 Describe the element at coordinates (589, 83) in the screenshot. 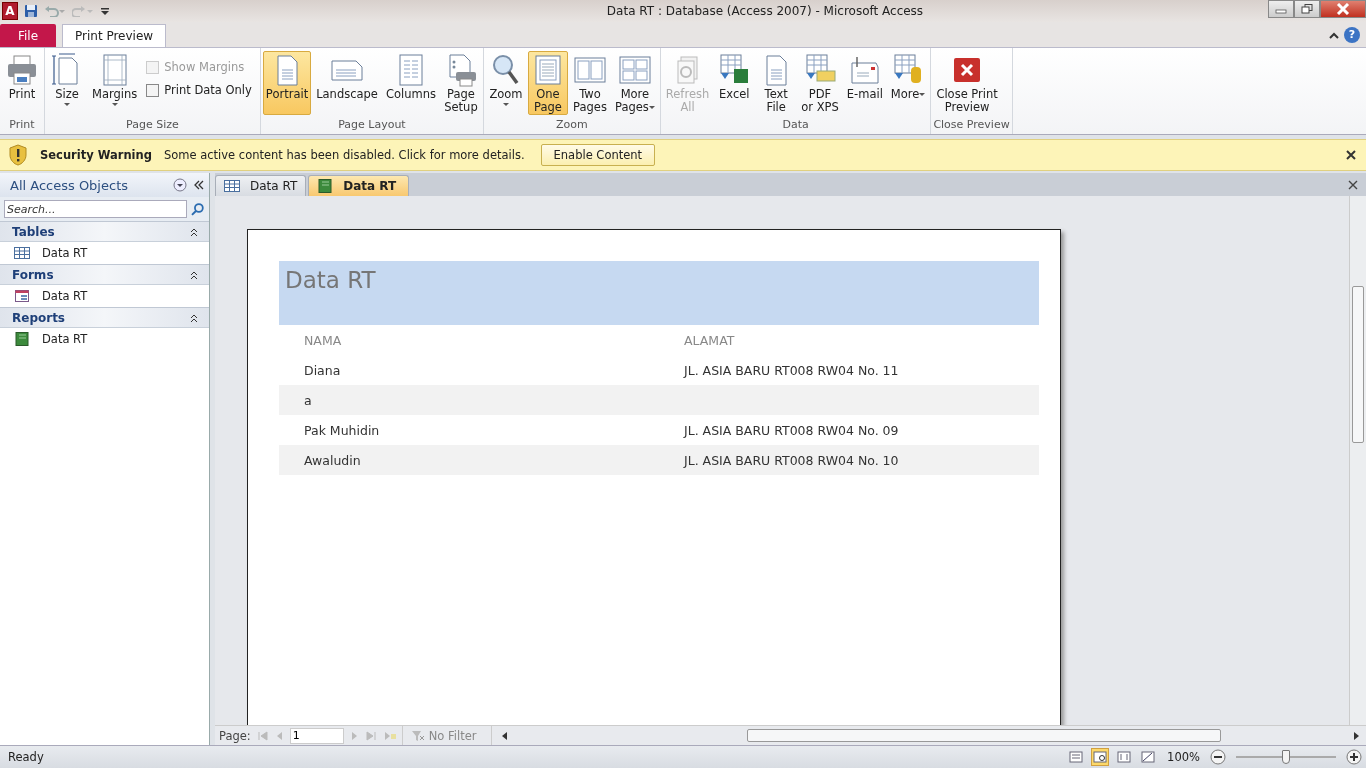

I see `ribbon-button: Two Pages` at that location.